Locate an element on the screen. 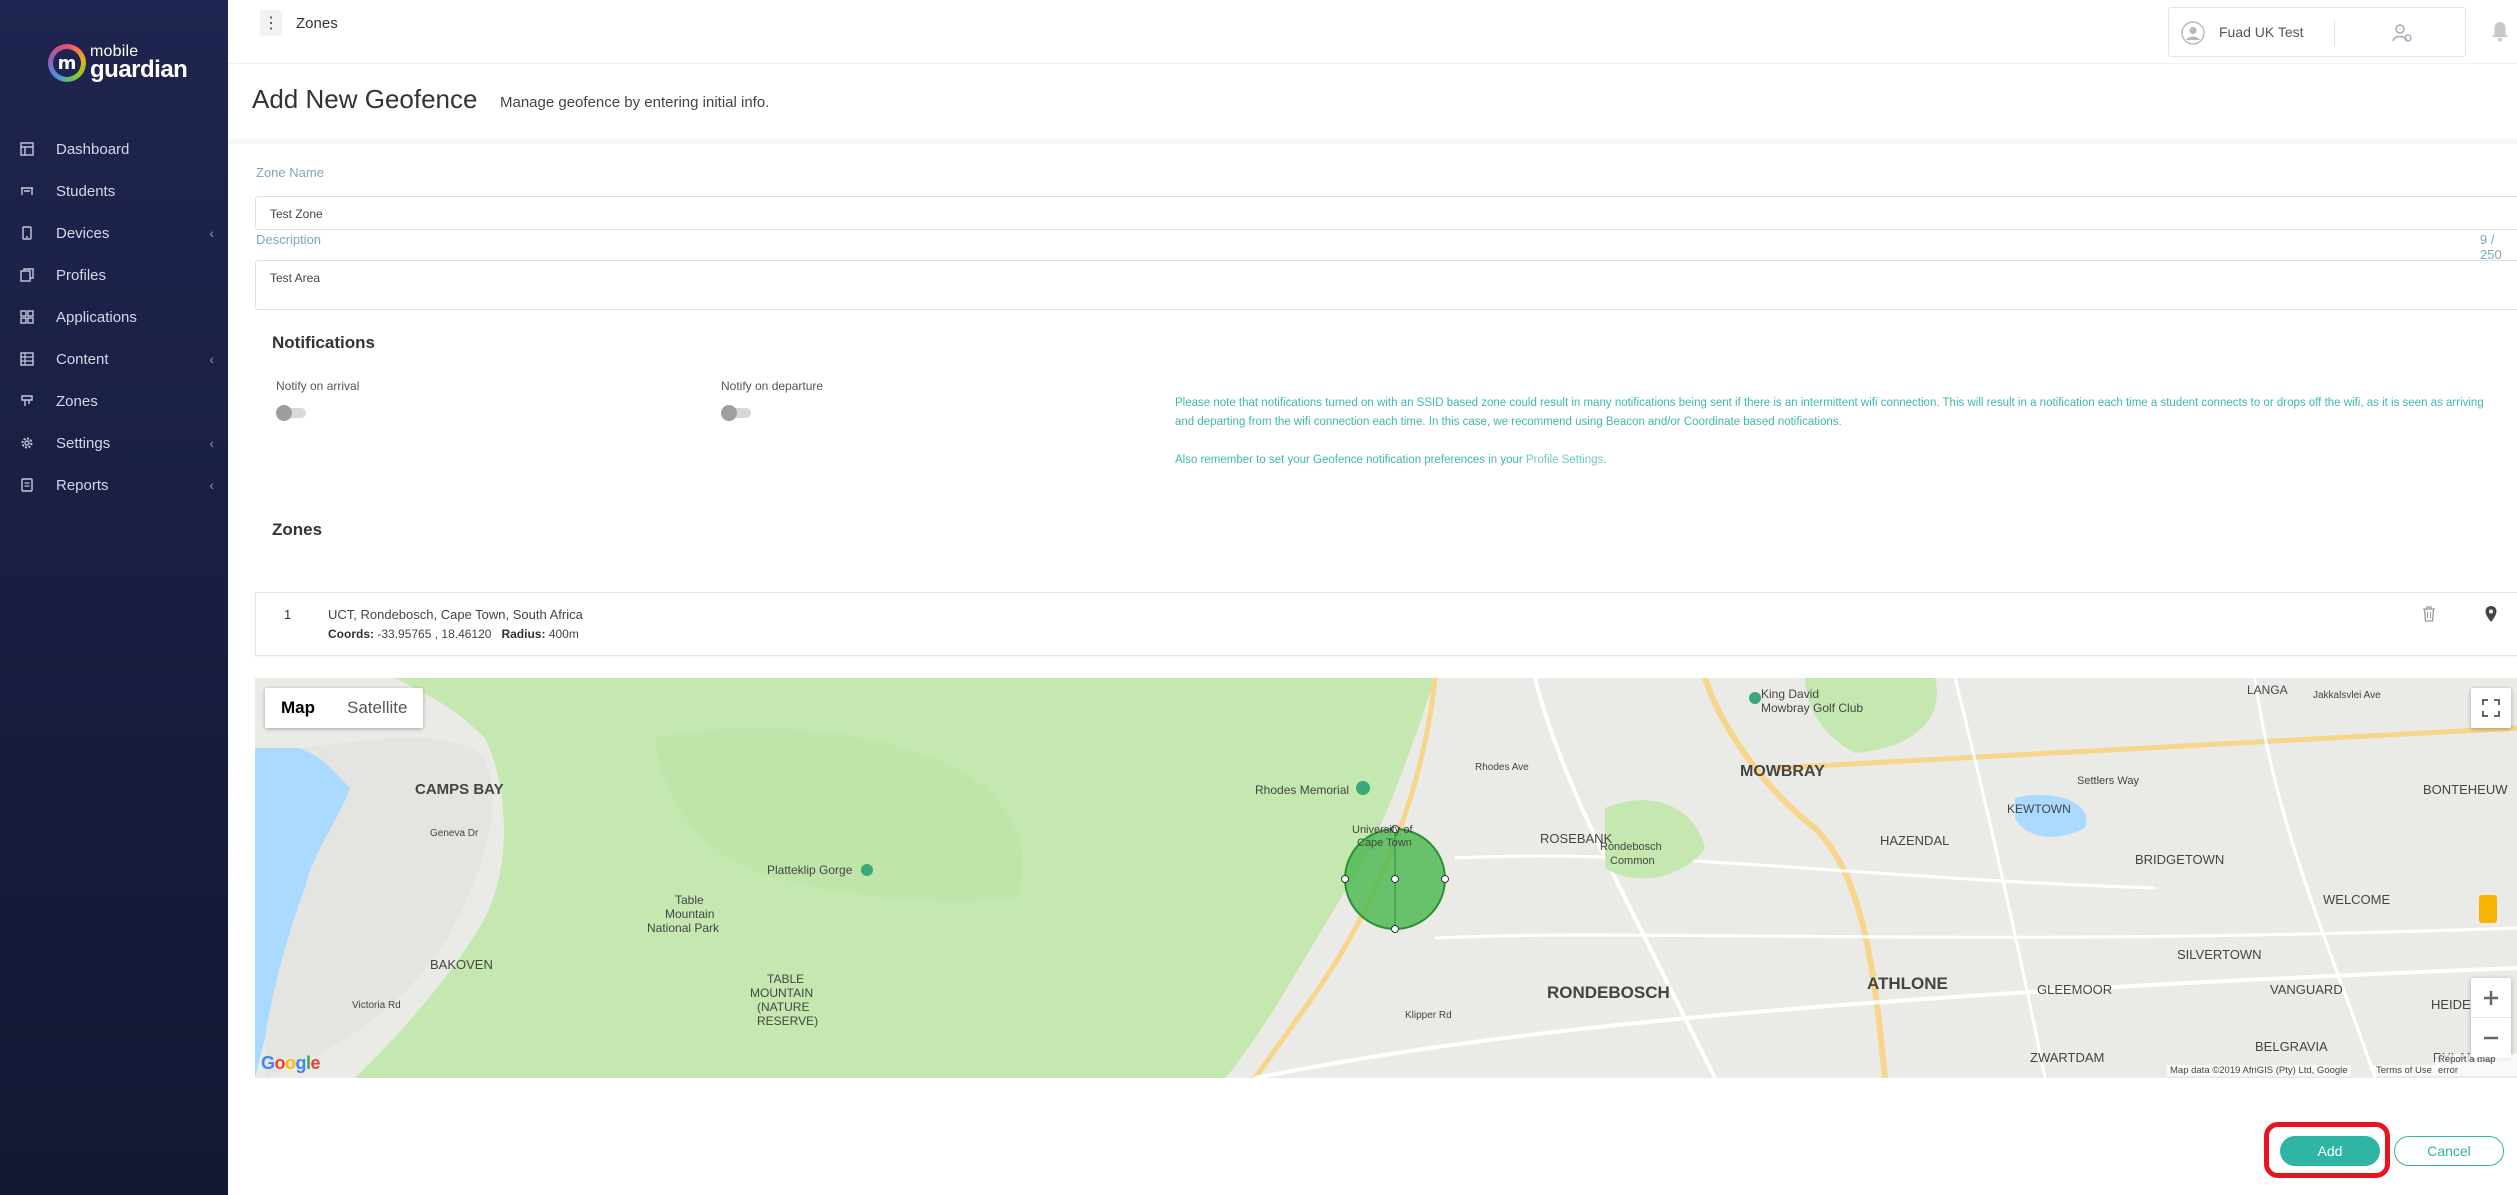 The width and height of the screenshot is (2517, 1195). svg-text: Settlers Way is located at coordinates (2108, 781).